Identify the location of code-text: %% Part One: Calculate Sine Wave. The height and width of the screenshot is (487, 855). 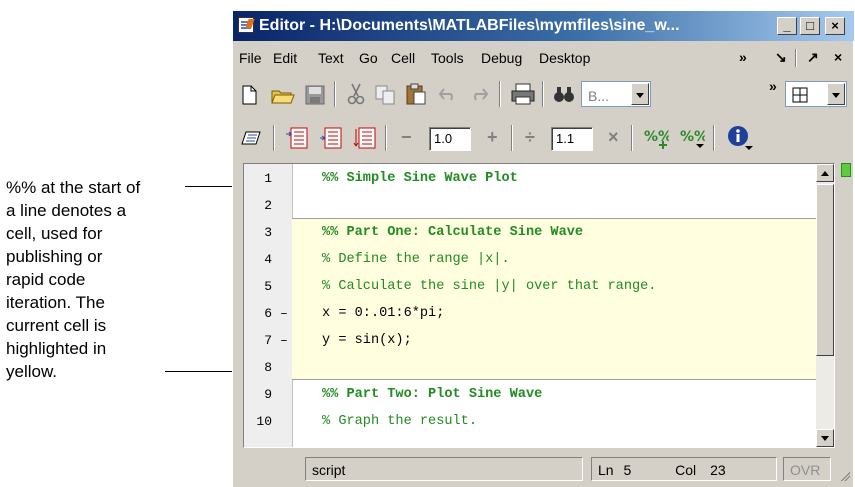
(453, 232).